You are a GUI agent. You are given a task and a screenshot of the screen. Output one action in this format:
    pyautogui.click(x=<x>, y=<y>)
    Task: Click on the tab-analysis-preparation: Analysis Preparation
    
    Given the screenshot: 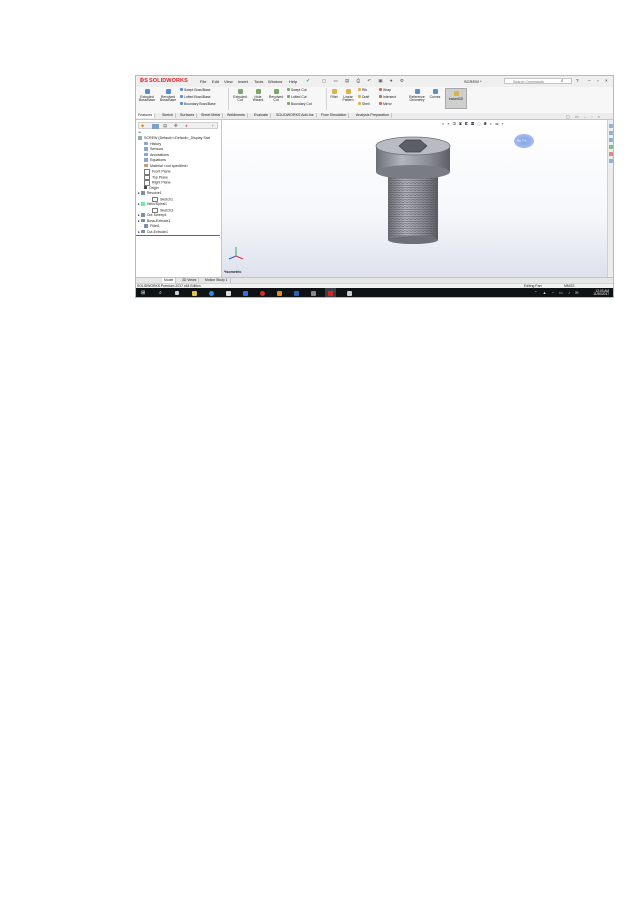 What is the action you would take?
    pyautogui.click(x=373, y=115)
    